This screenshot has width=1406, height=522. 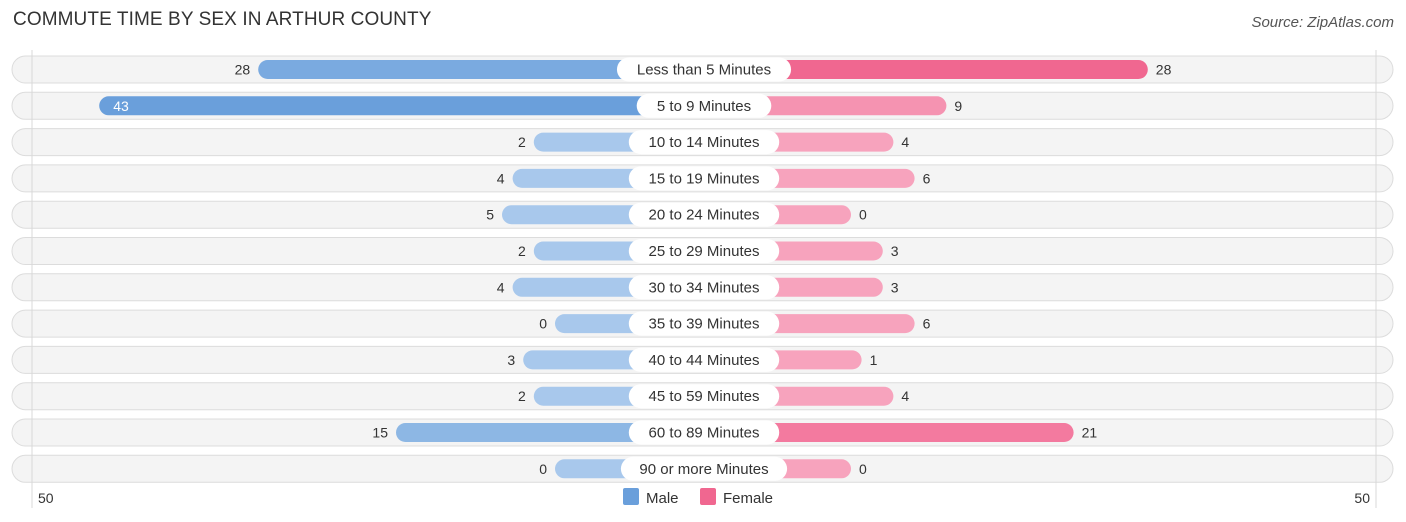 I want to click on chart-row: 25 to 29 Minutes 2 3, so click(x=702, y=251).